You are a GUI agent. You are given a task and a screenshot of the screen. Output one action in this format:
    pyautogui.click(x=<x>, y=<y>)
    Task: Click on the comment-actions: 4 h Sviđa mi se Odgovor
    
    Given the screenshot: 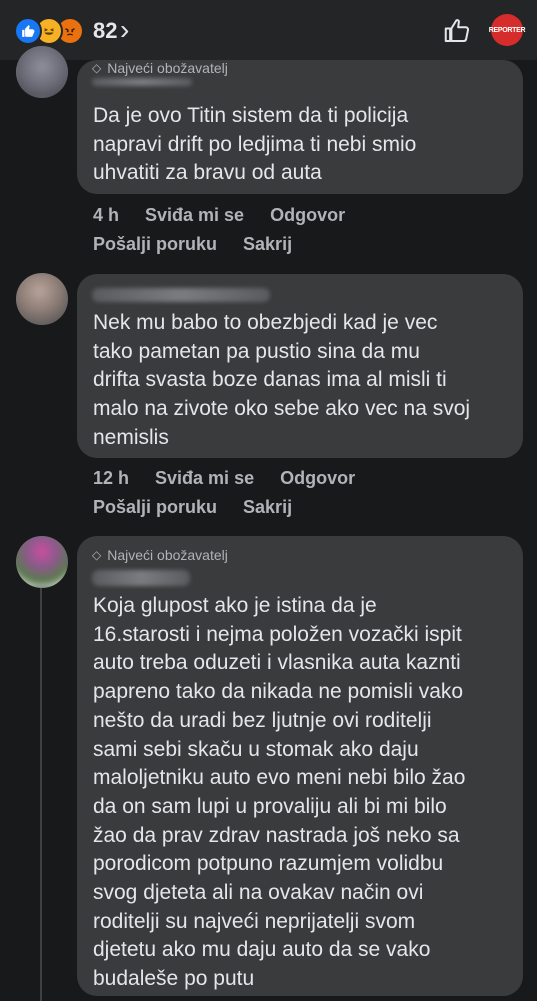 What is the action you would take?
    pyautogui.click(x=219, y=215)
    